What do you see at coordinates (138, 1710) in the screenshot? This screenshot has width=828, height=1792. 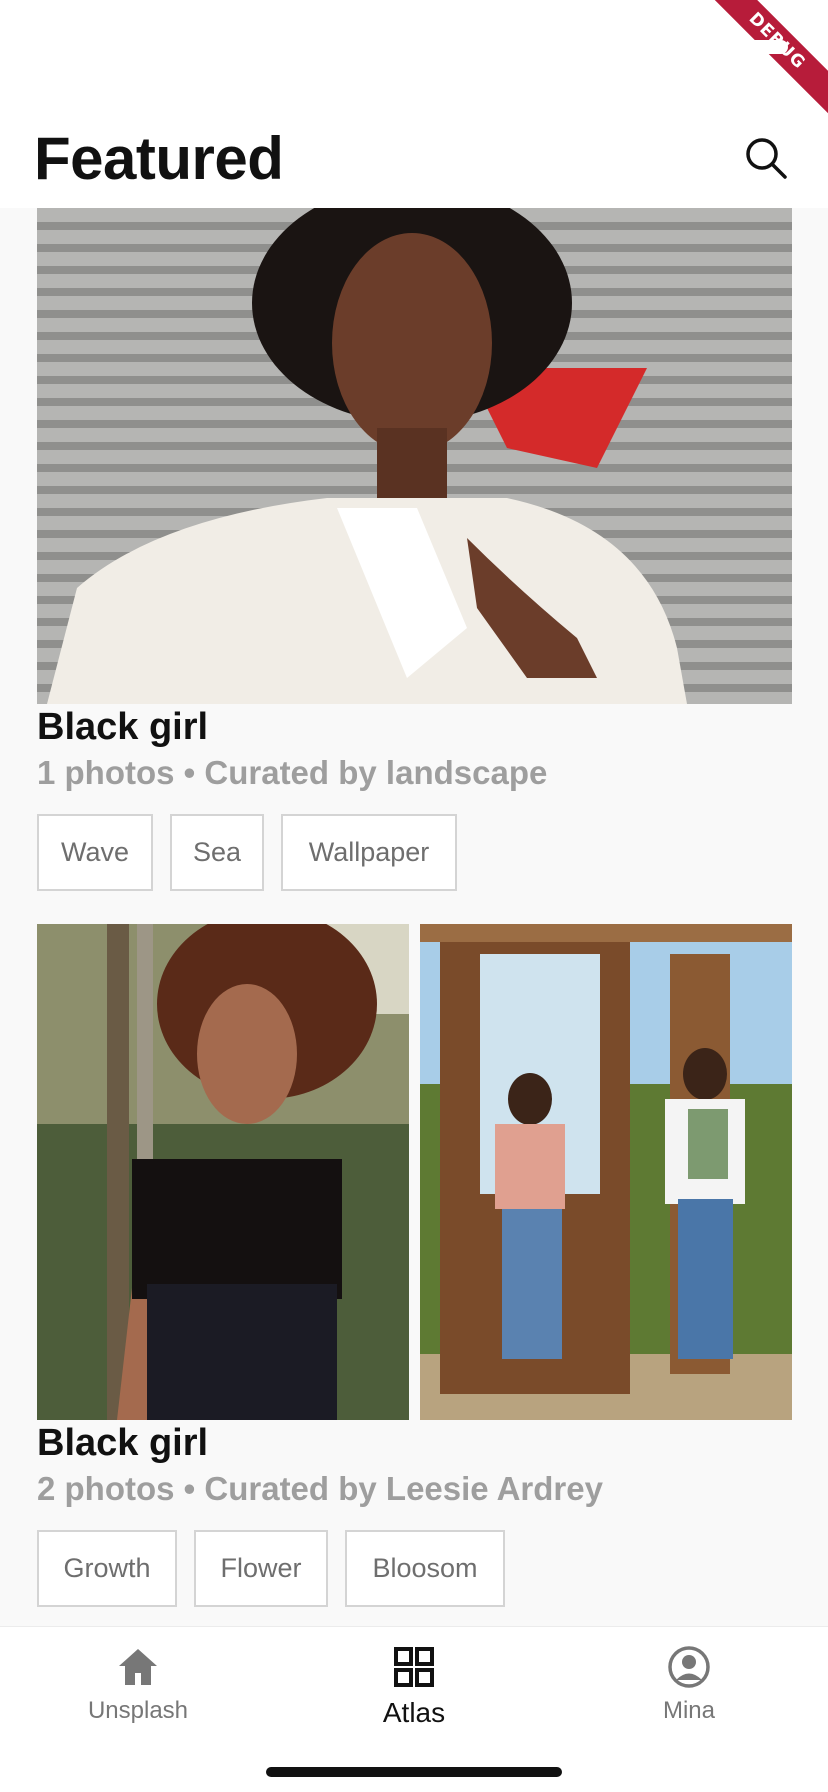 I see `nav-label: Unsplash` at bounding box center [138, 1710].